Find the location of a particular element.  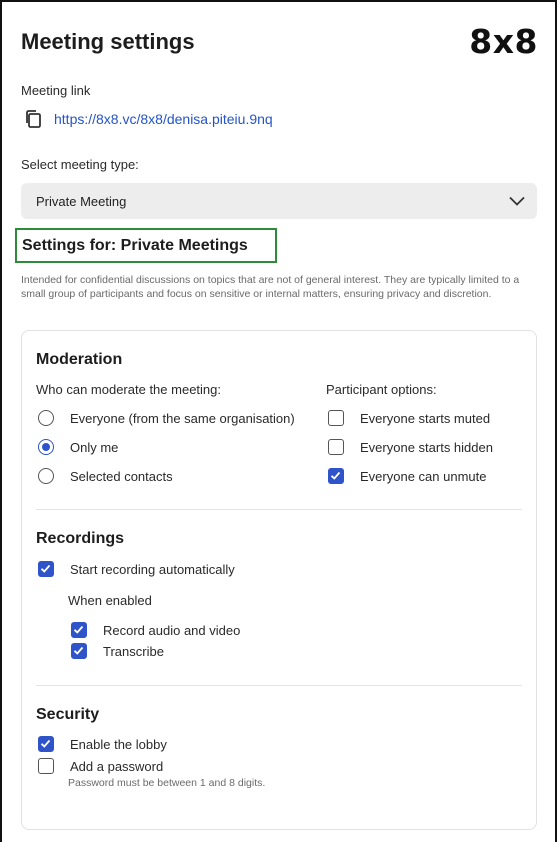

checkbox-auto-record: Start recording automatically is located at coordinates (136, 569).